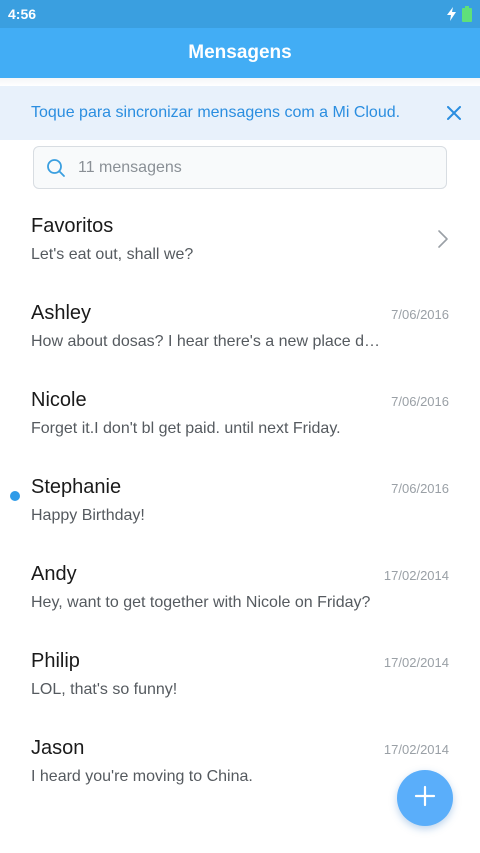 The height and width of the screenshot is (853, 480). What do you see at coordinates (256, 167) in the screenshot?
I see `search-input` at bounding box center [256, 167].